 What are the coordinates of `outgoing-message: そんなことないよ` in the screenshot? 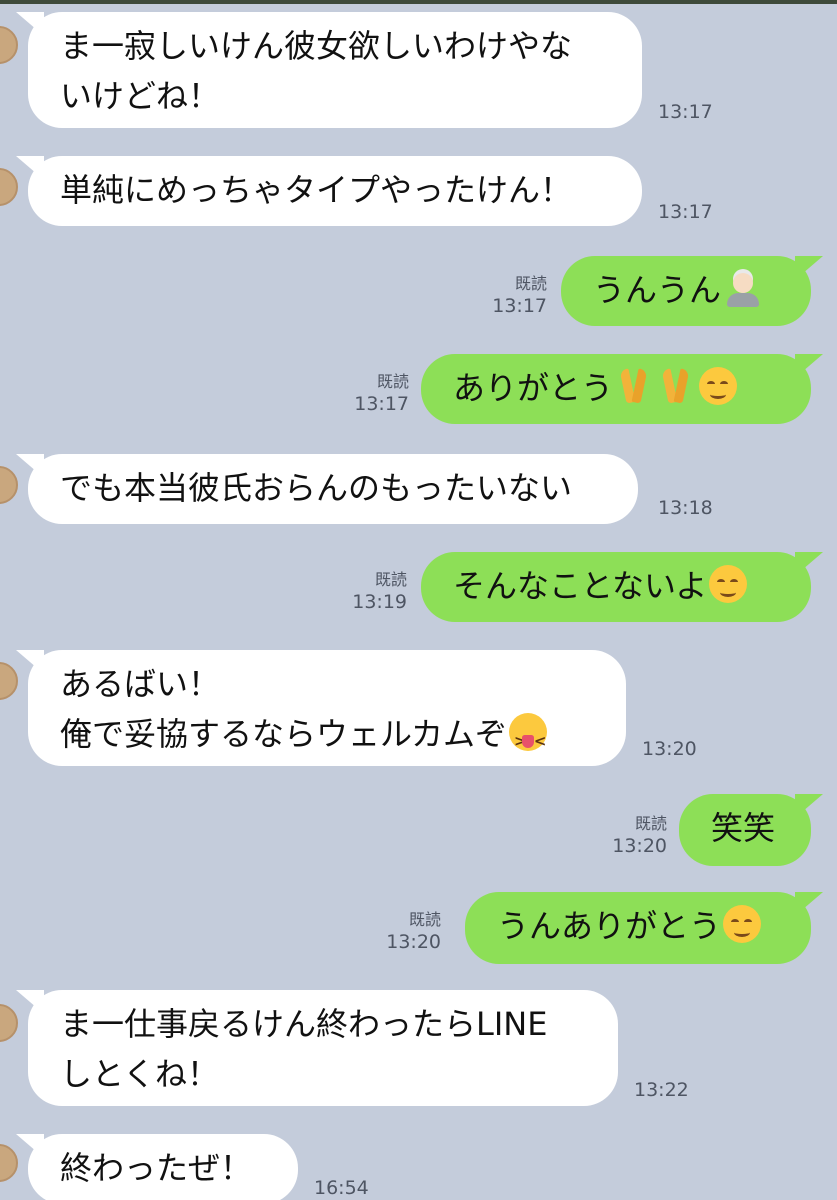 It's located at (622, 587).